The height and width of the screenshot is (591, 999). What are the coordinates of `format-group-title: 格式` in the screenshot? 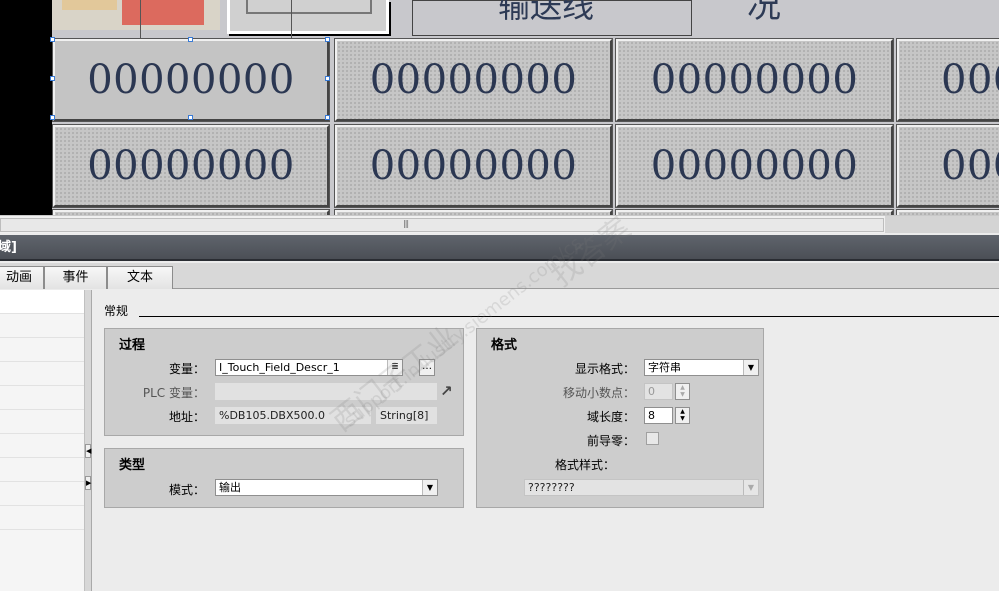 It's located at (504, 345).